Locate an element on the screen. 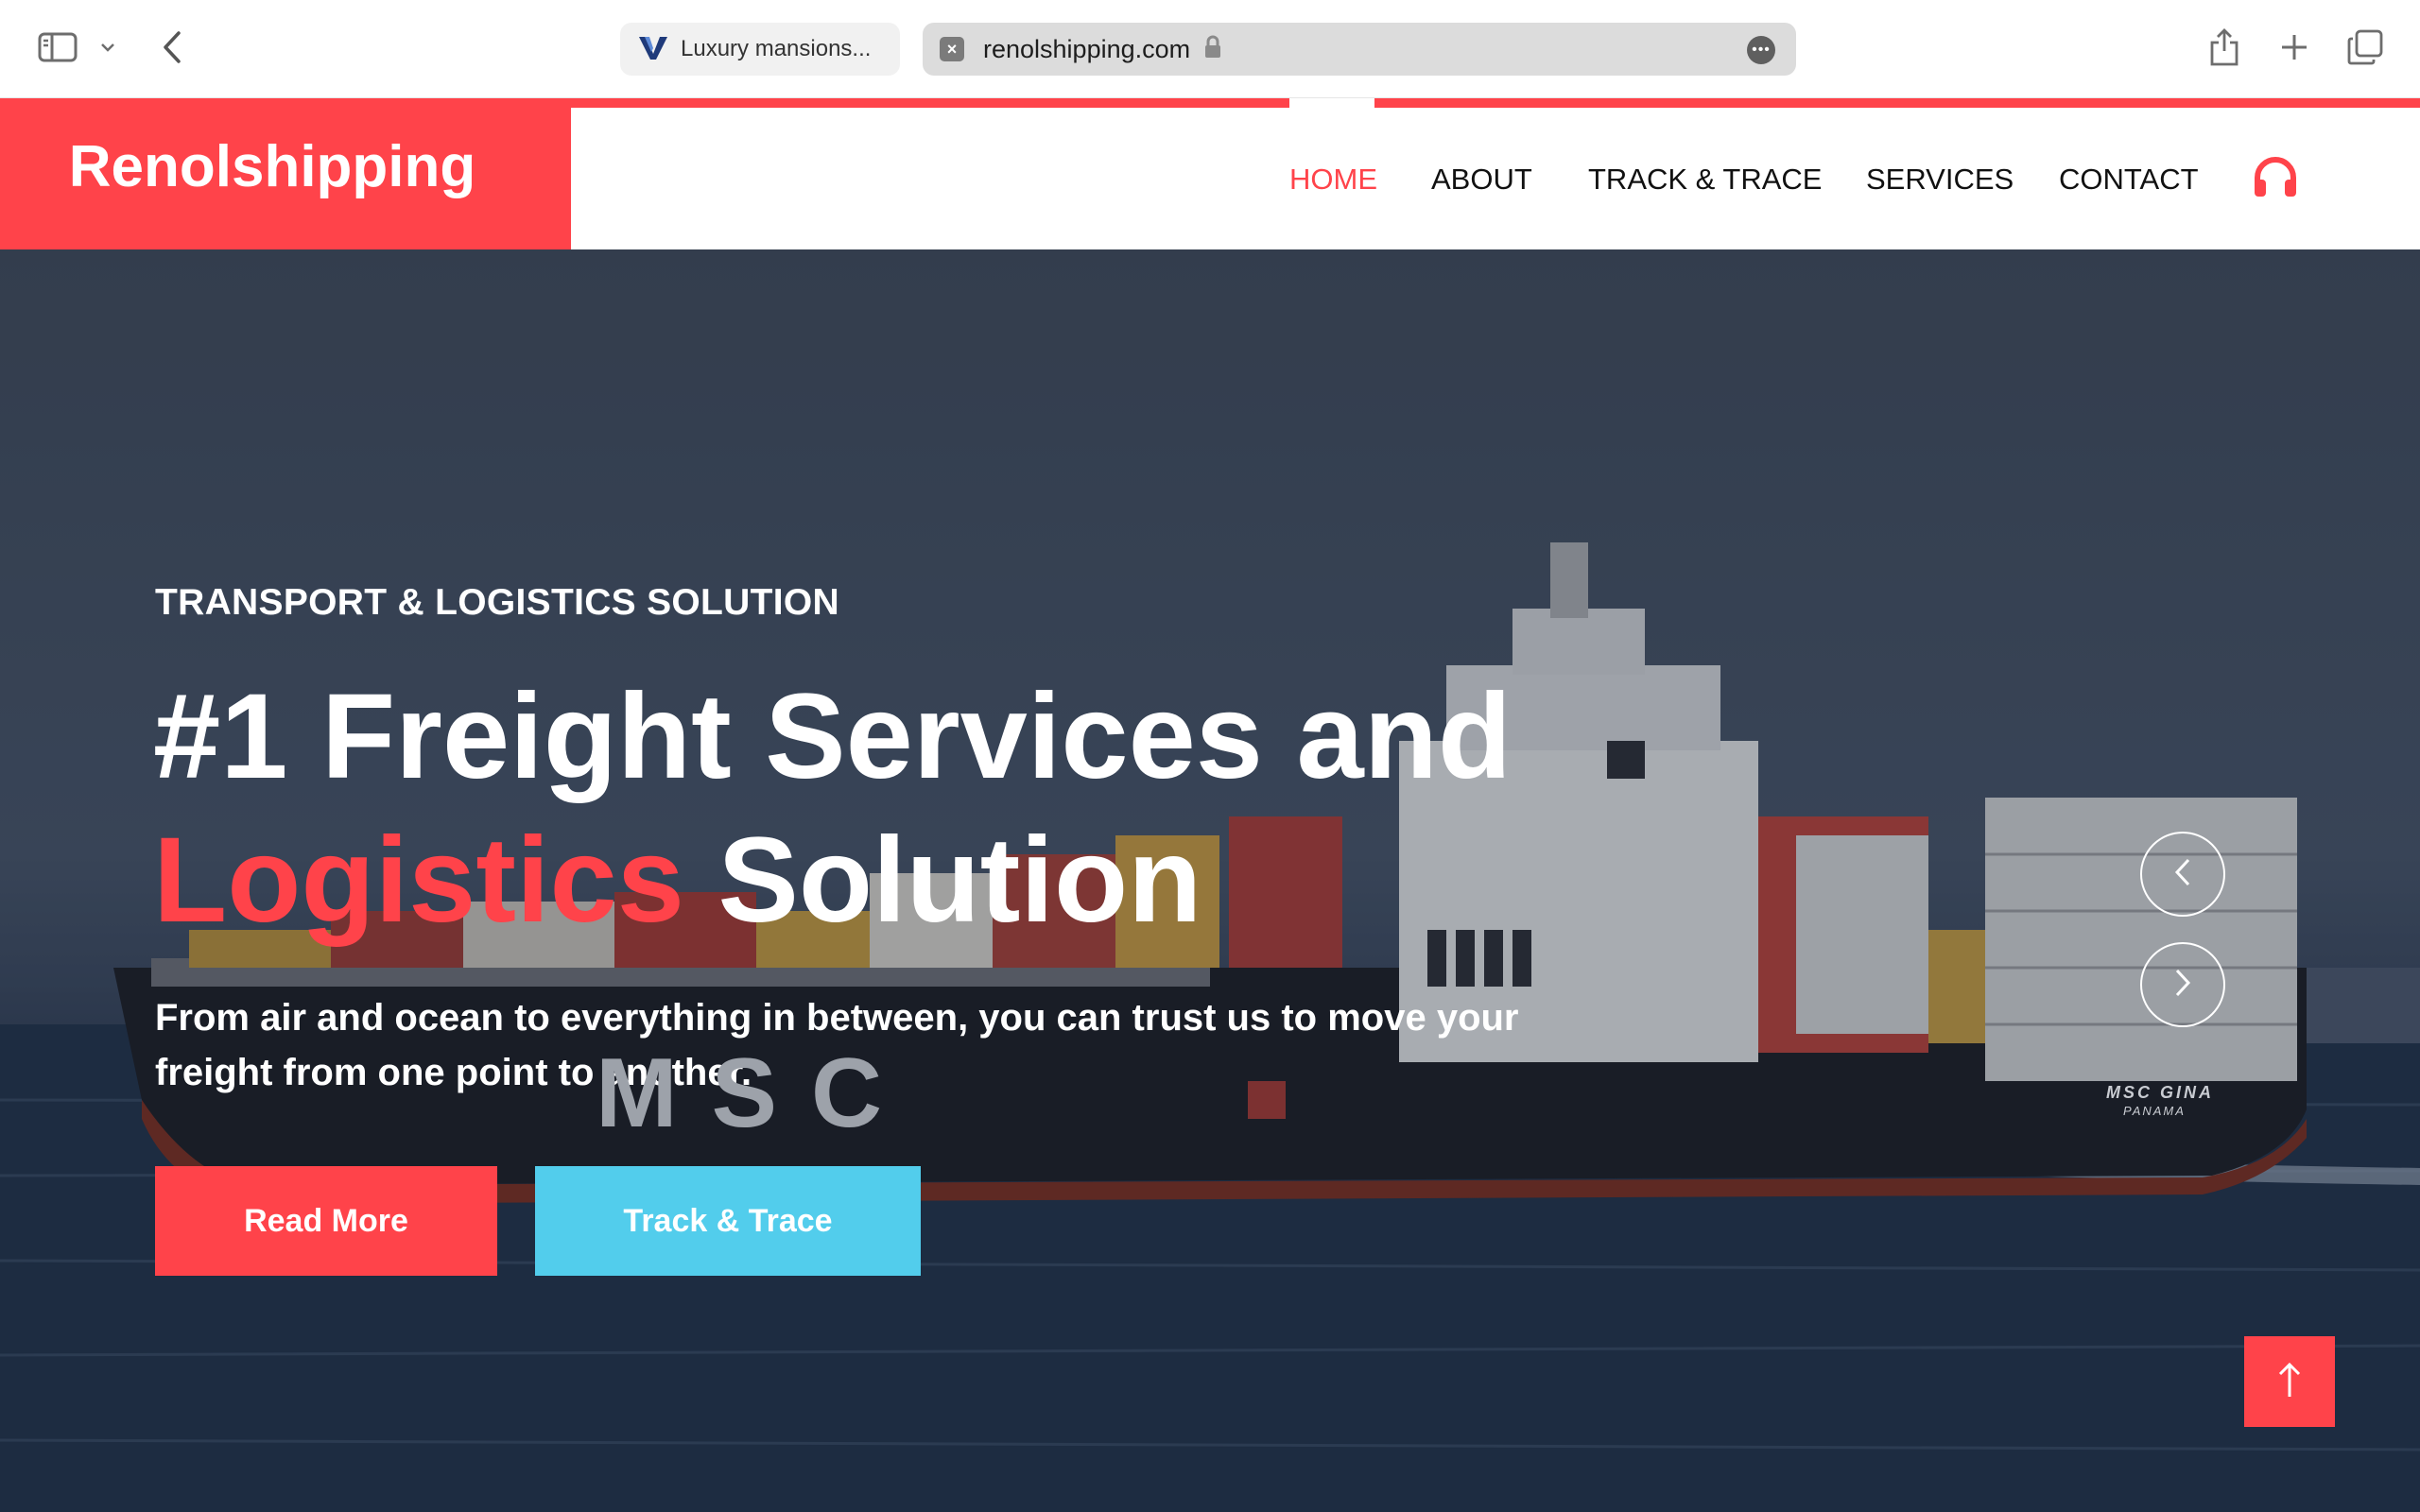 The width and height of the screenshot is (2420, 1512). ship-hull-text: MSC is located at coordinates (756, 1093).